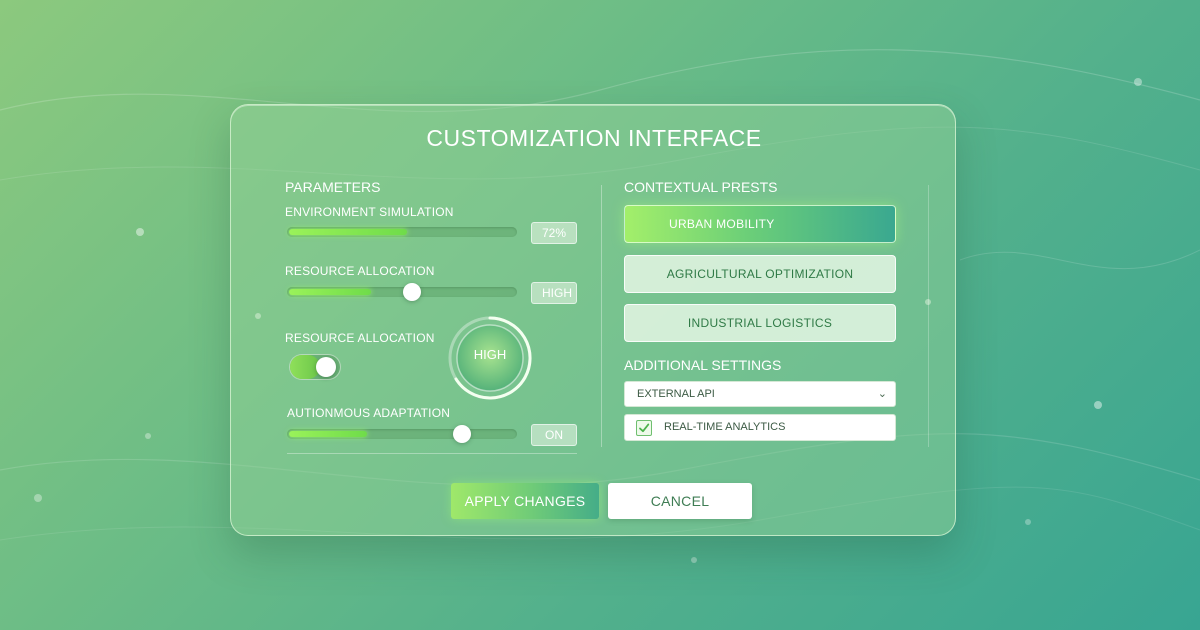 This screenshot has width=1200, height=630. I want to click on environment-simulation-slider, so click(402, 232).